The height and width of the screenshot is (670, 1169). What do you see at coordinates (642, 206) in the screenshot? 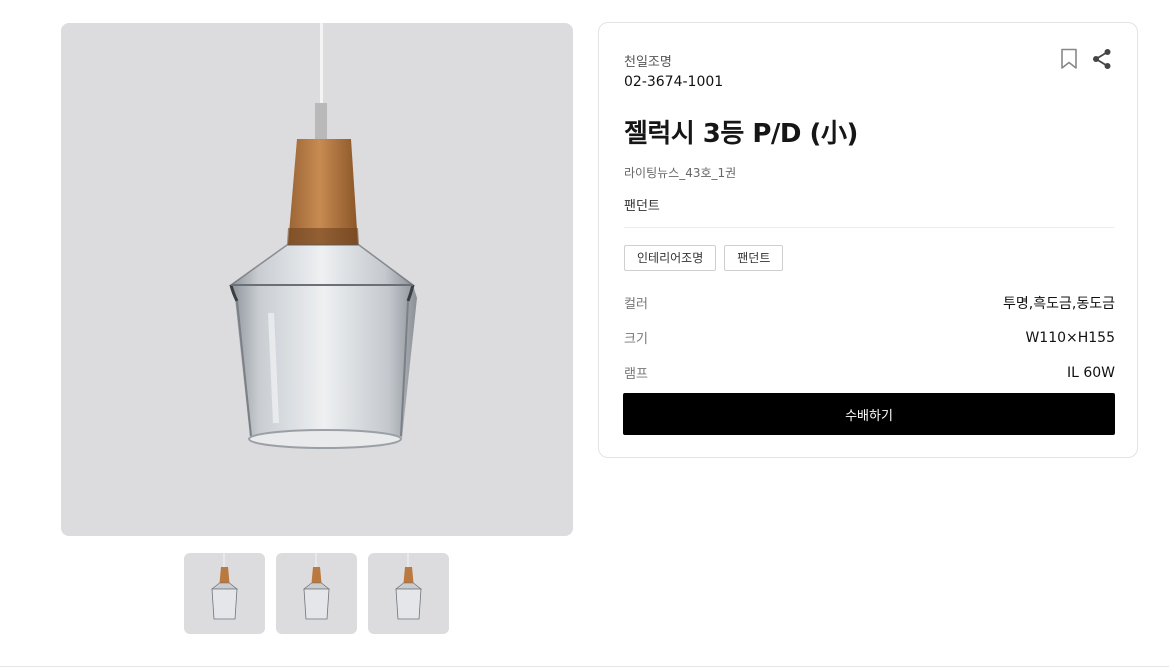
I see `product-category: 팬던트` at bounding box center [642, 206].